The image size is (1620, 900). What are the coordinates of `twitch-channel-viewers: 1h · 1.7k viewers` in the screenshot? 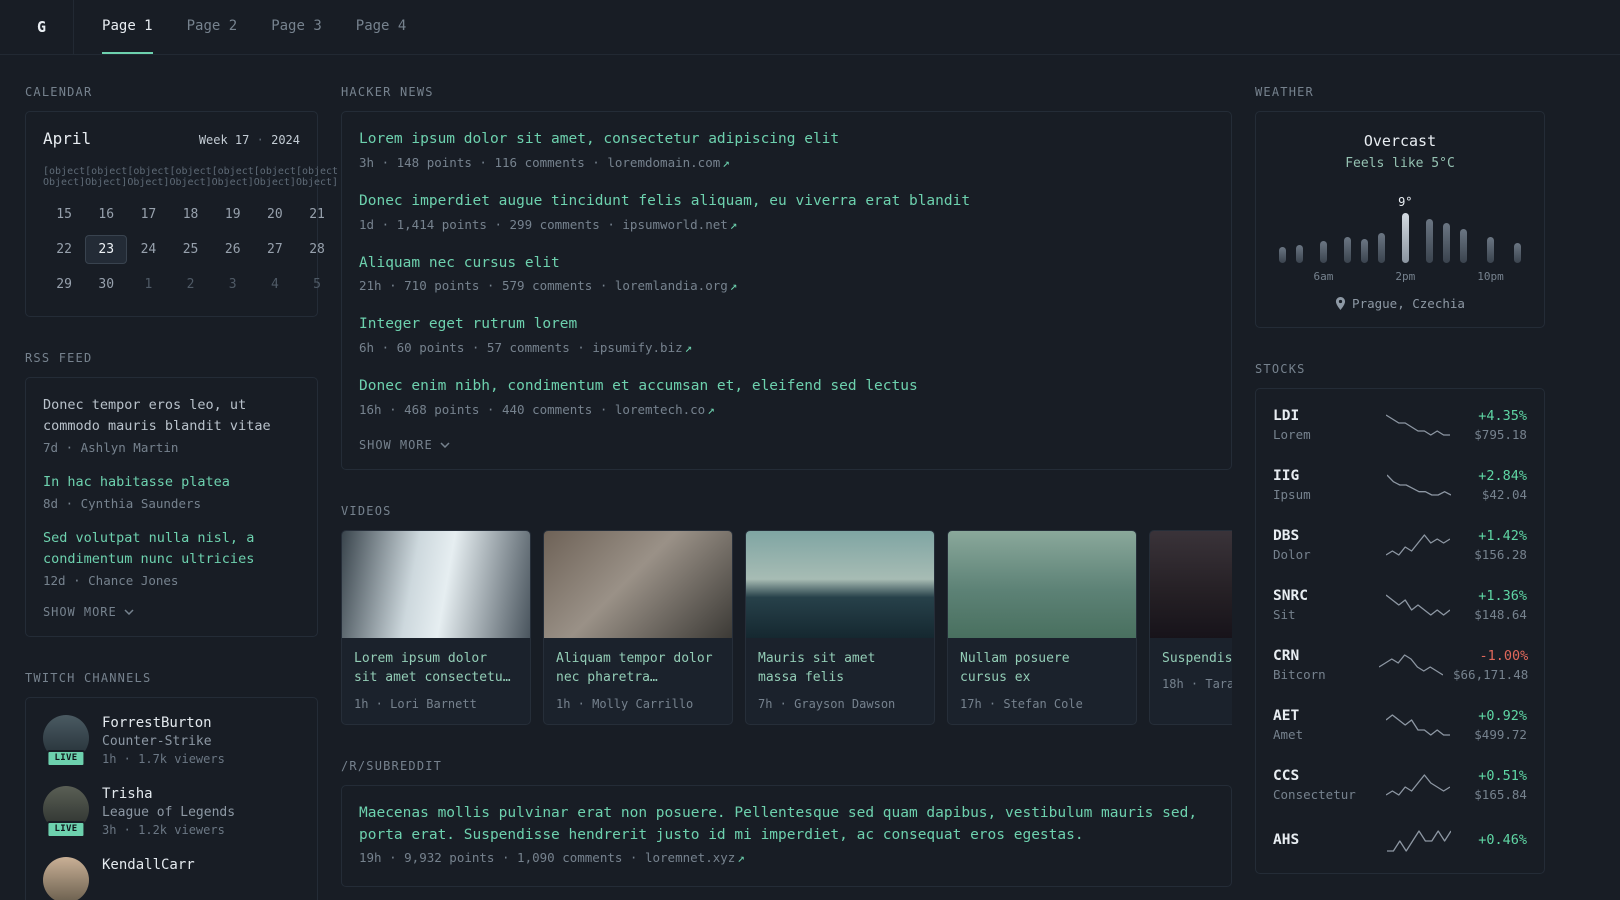 It's located at (163, 758).